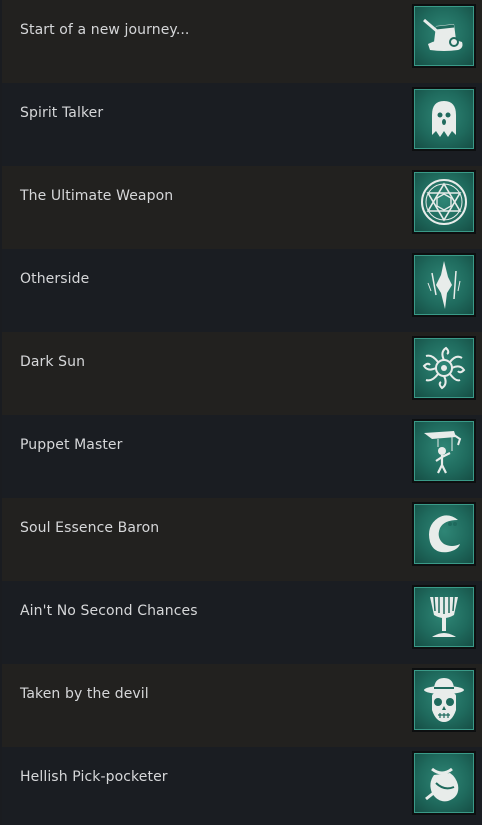  Describe the element at coordinates (444, 783) in the screenshot. I see `coin-pouch-icon` at that location.